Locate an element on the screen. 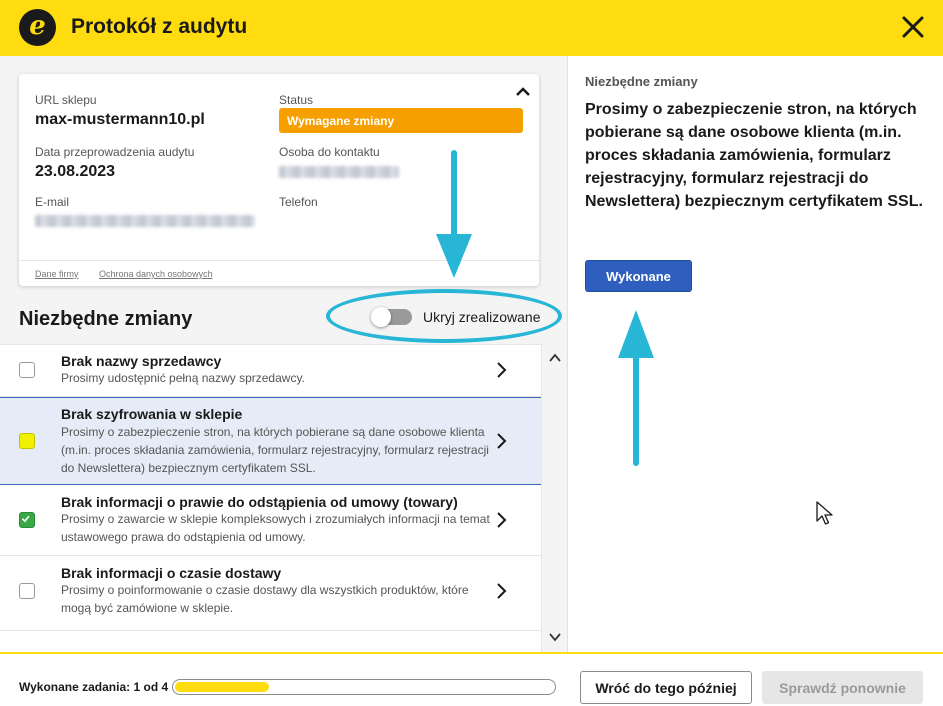 The image size is (943, 706). close-icon is located at coordinates (913, 27).